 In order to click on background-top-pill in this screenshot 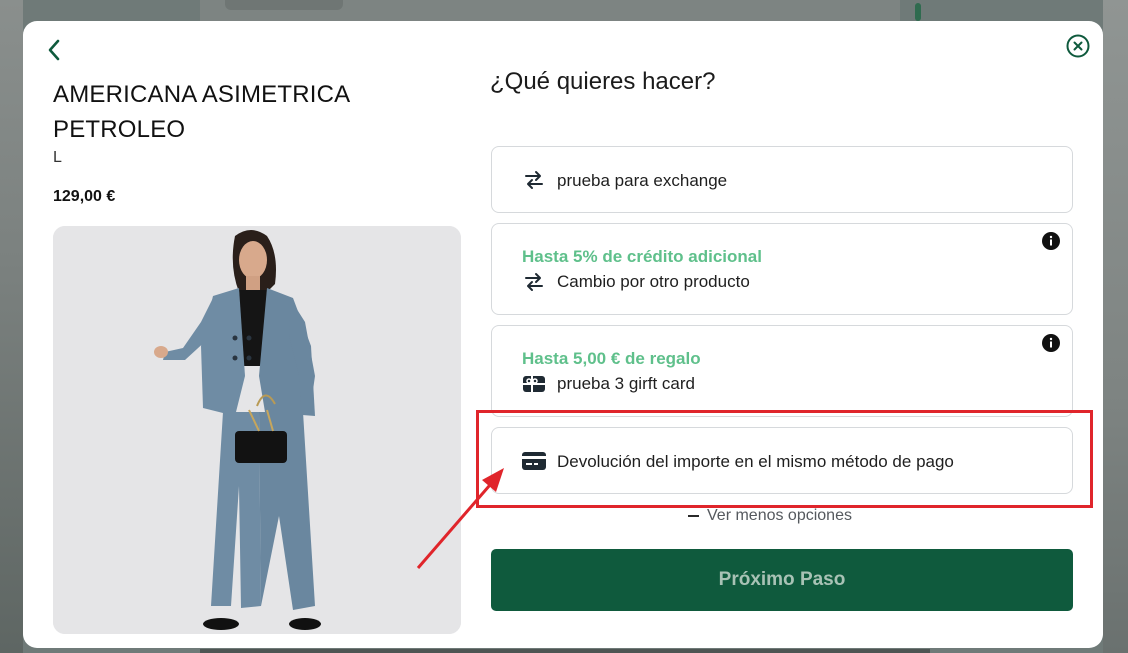, I will do `click(284, 5)`.